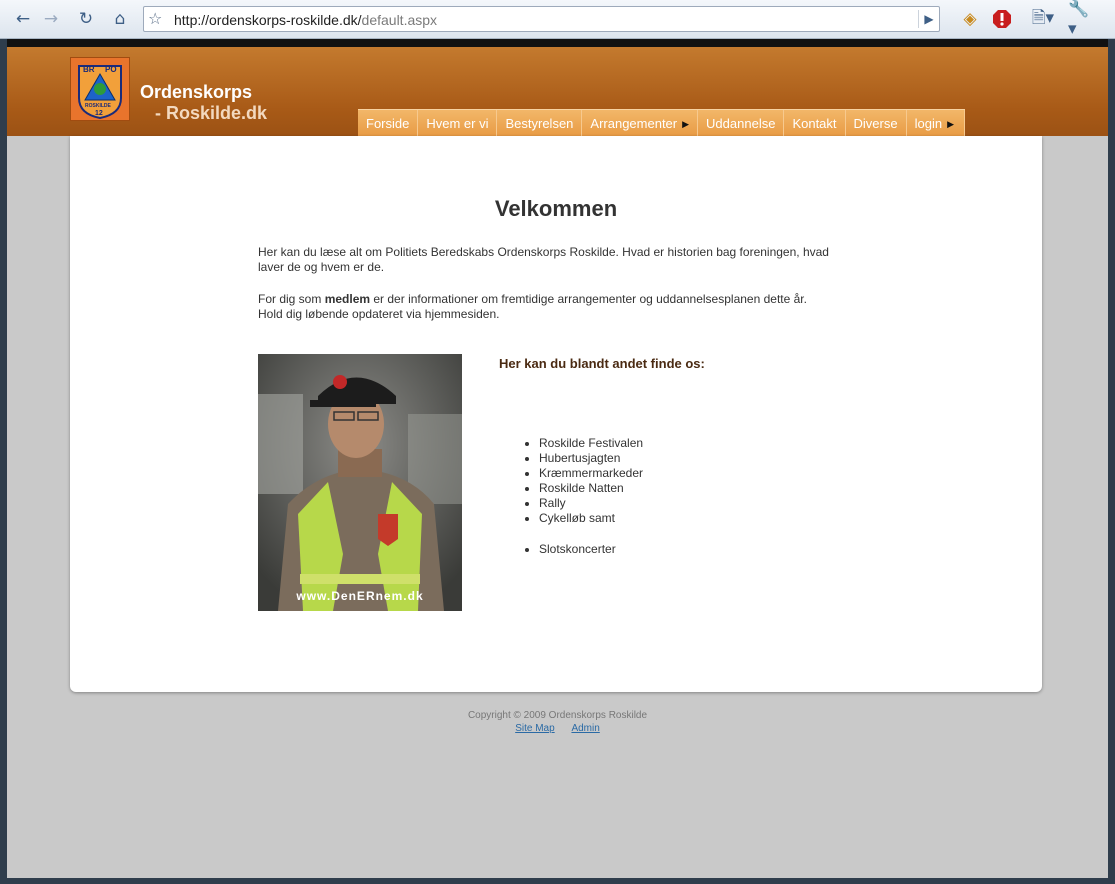  I want to click on site-title: Ordenskorps, so click(196, 92).